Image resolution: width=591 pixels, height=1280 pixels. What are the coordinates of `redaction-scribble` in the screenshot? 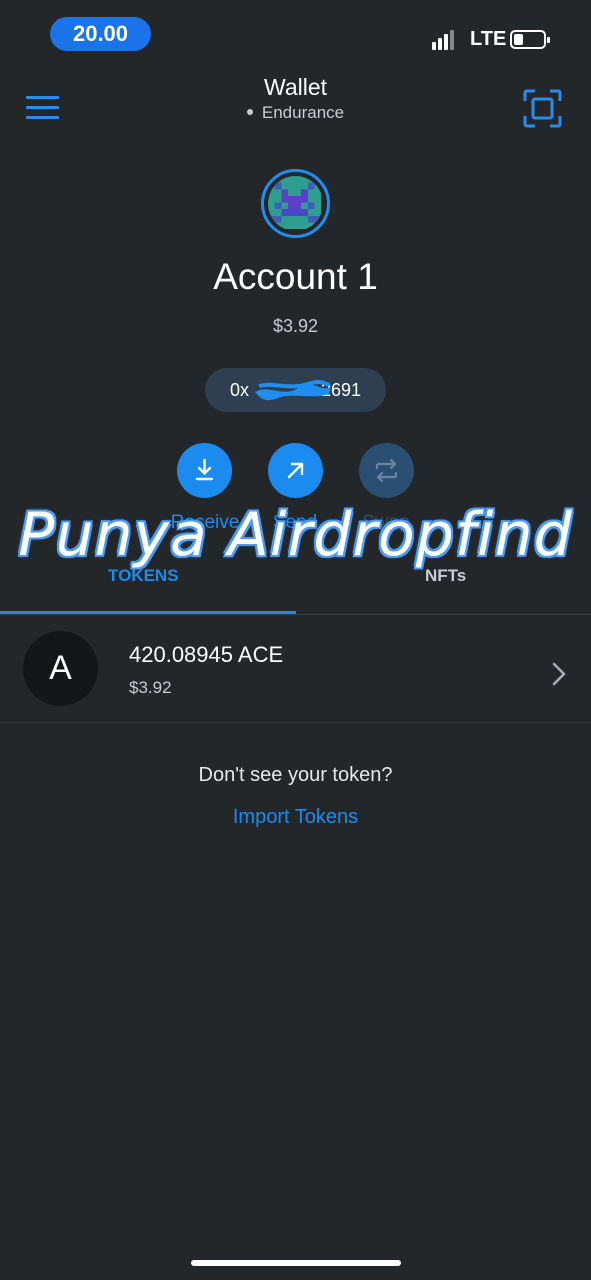 It's located at (293, 390).